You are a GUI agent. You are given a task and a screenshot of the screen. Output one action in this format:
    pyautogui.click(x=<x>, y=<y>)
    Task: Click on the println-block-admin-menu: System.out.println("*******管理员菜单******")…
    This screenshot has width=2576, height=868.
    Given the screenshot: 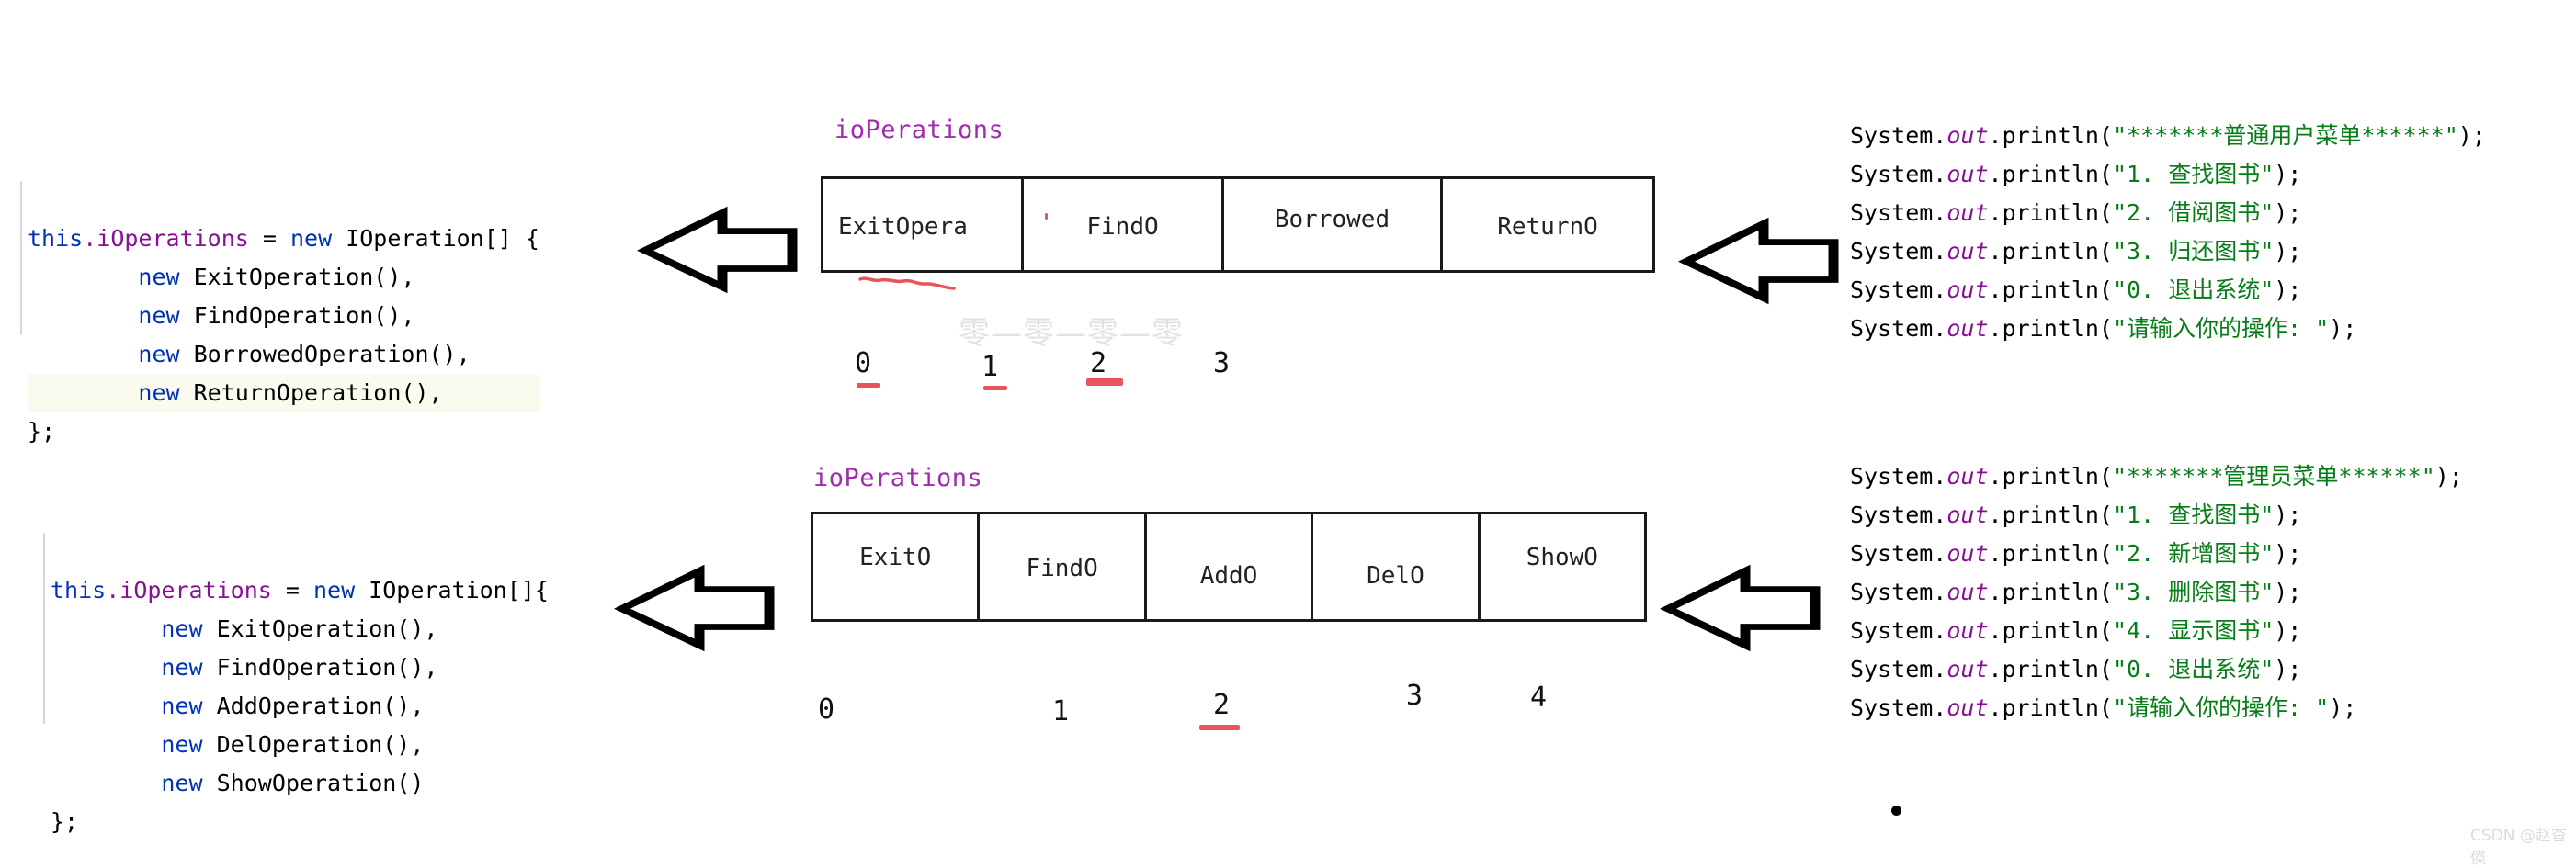 What is the action you would take?
    pyautogui.click(x=2156, y=592)
    